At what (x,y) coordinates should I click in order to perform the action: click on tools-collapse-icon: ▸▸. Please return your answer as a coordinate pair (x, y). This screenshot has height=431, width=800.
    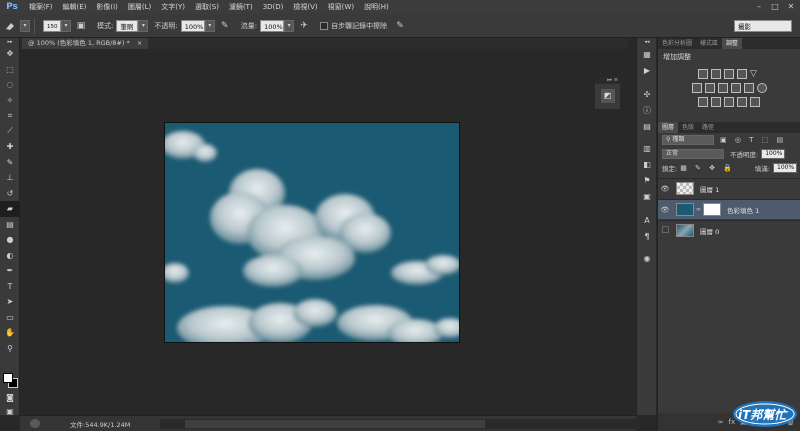
    Looking at the image, I should click on (10, 42).